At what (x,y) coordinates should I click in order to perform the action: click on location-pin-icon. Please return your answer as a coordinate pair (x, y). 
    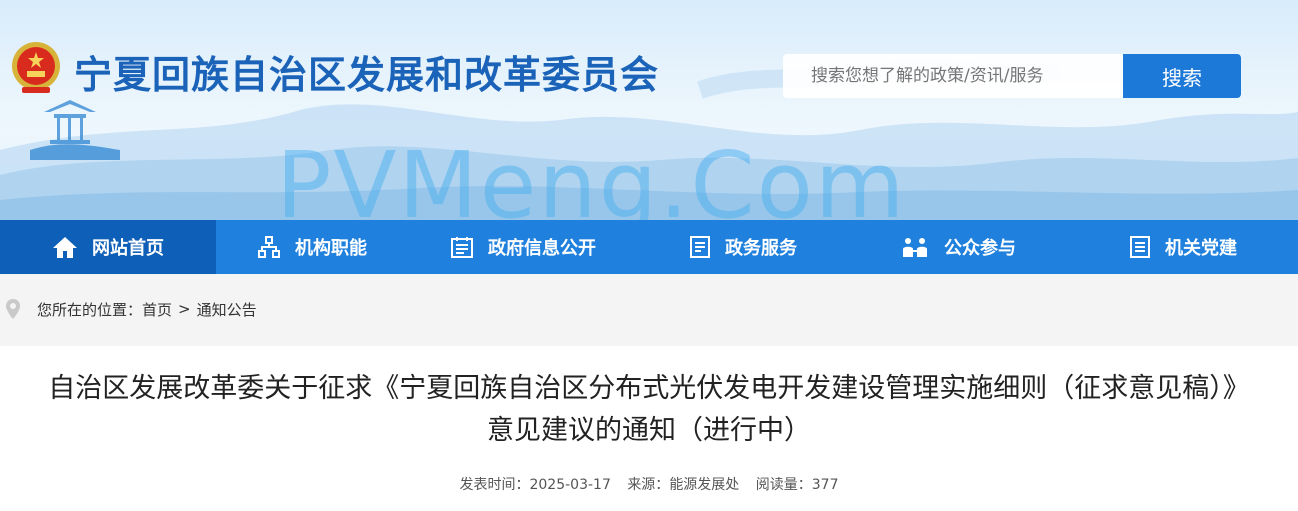
    Looking at the image, I should click on (13, 309).